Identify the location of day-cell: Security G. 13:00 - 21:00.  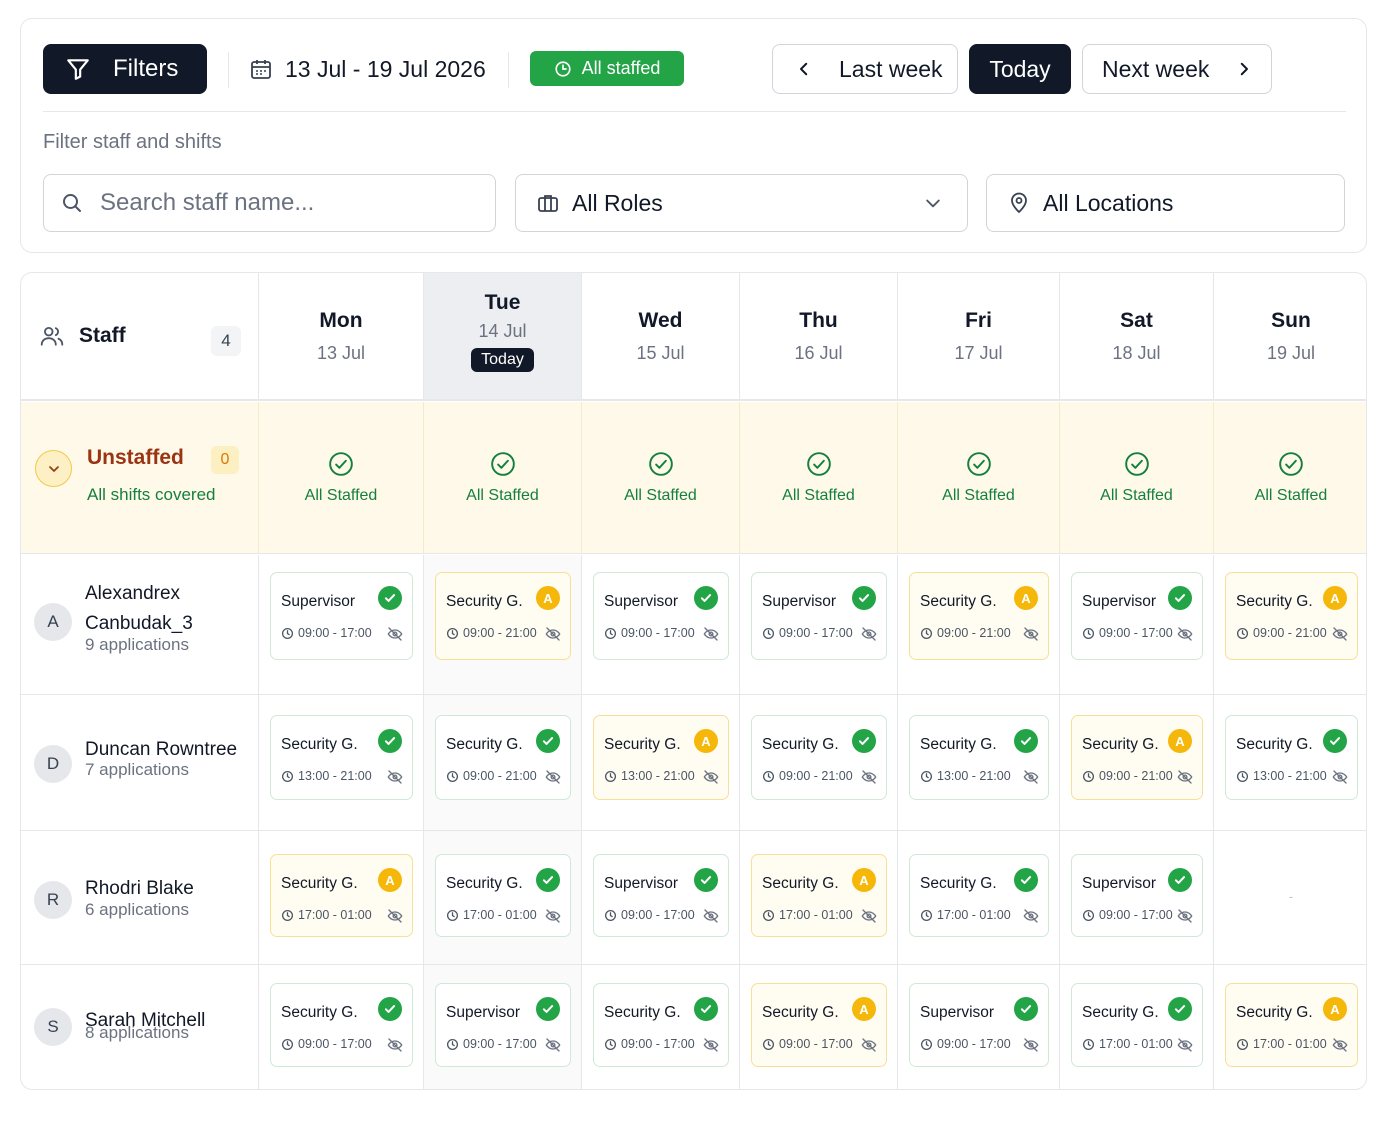
(978, 762).